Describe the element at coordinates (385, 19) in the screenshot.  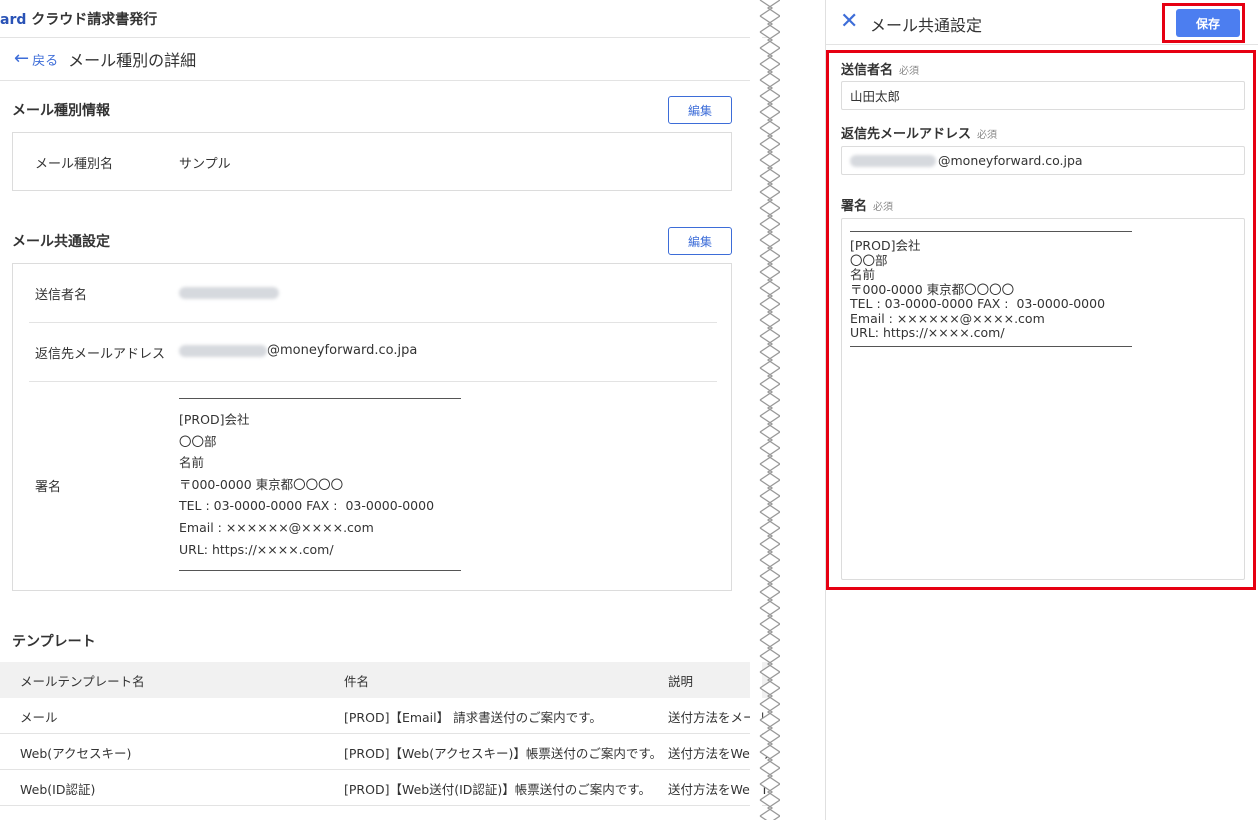
I see `app-header: ard クラウド請求書発行` at that location.